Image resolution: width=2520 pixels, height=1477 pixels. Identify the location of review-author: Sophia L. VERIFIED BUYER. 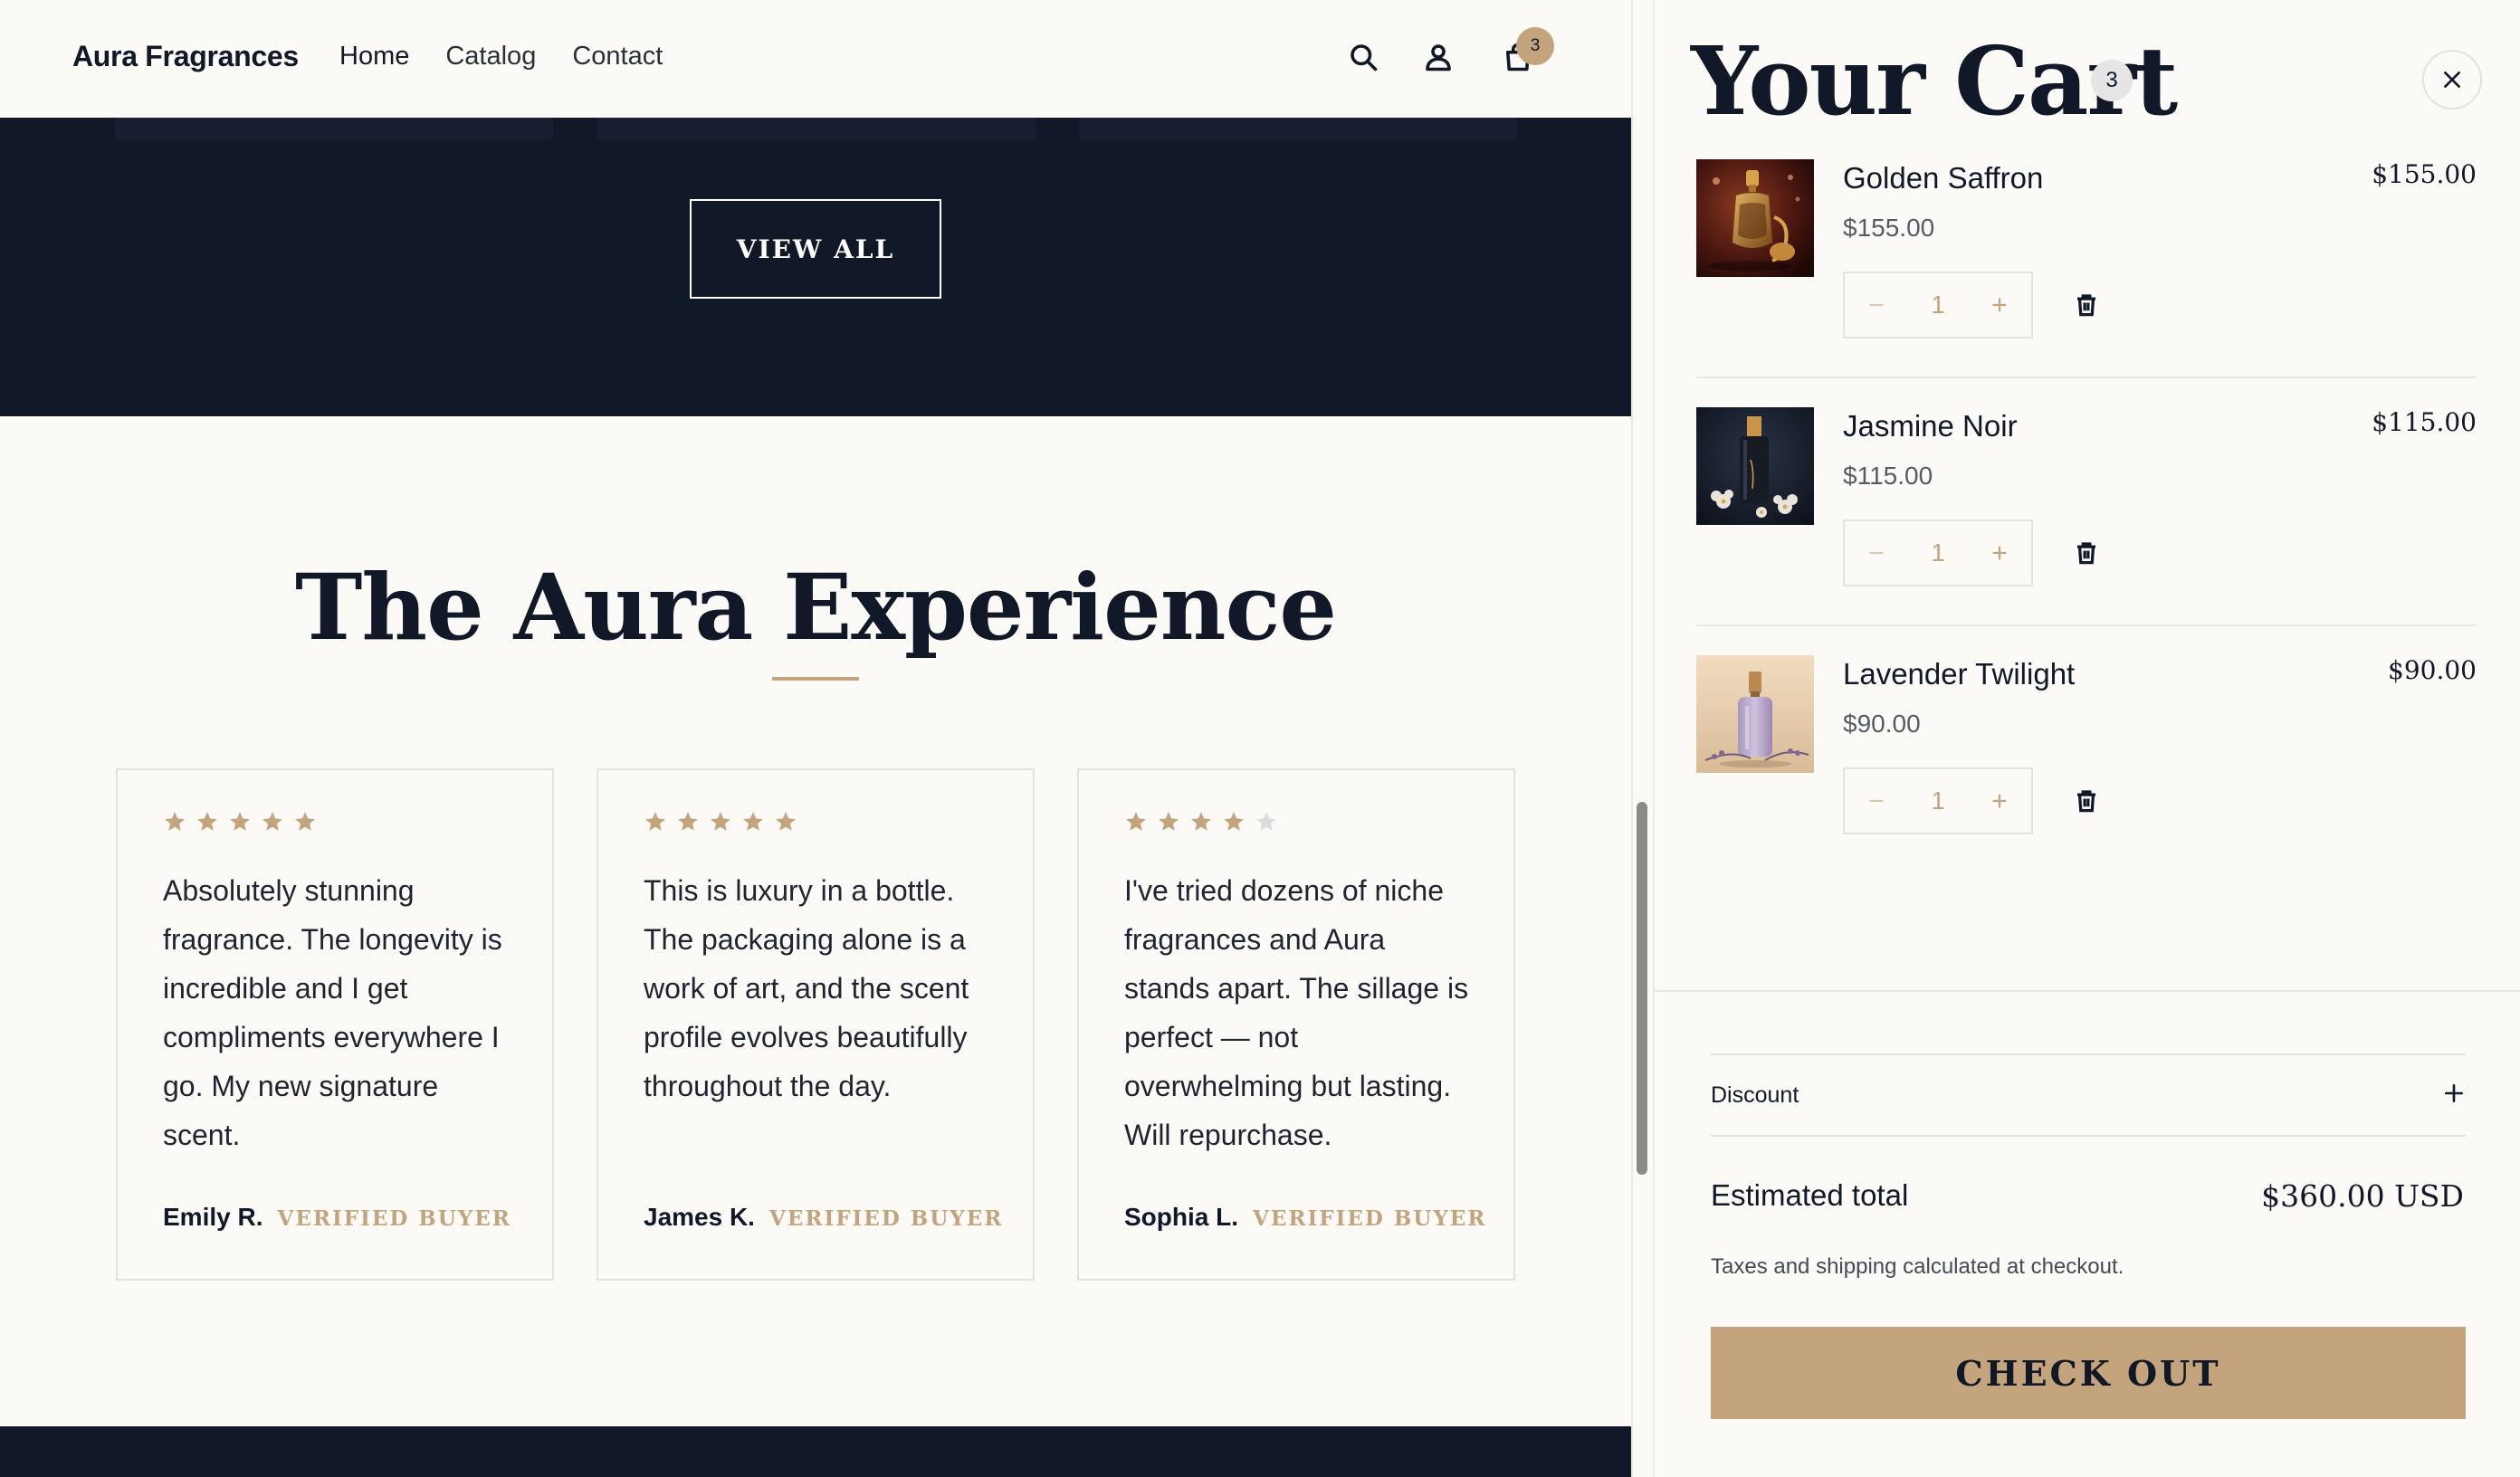
(1305, 1217).